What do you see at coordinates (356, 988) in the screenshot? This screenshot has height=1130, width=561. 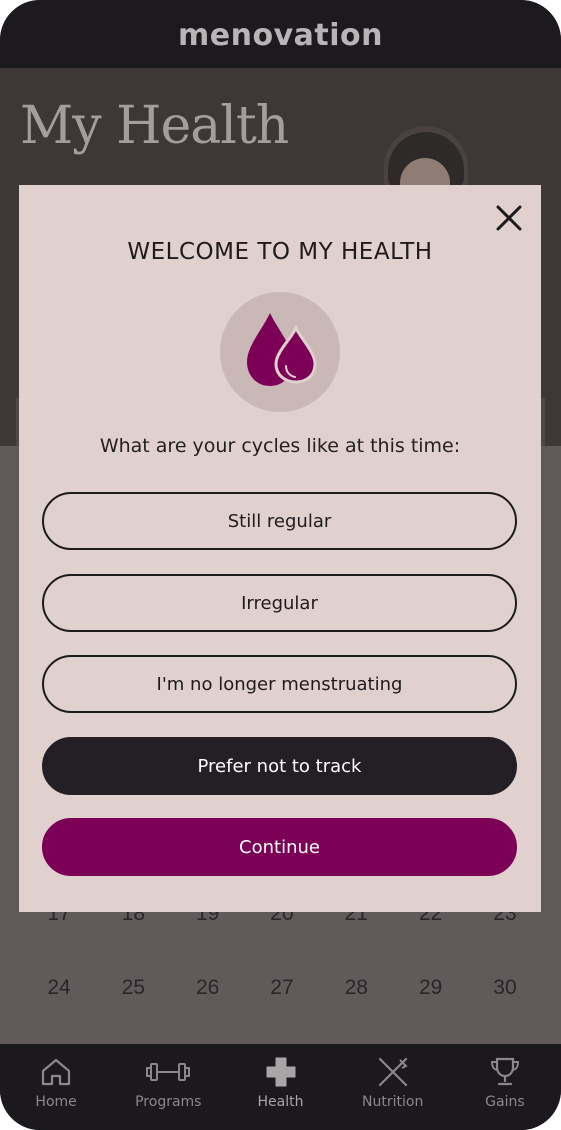 I see `calendar-day: 28` at bounding box center [356, 988].